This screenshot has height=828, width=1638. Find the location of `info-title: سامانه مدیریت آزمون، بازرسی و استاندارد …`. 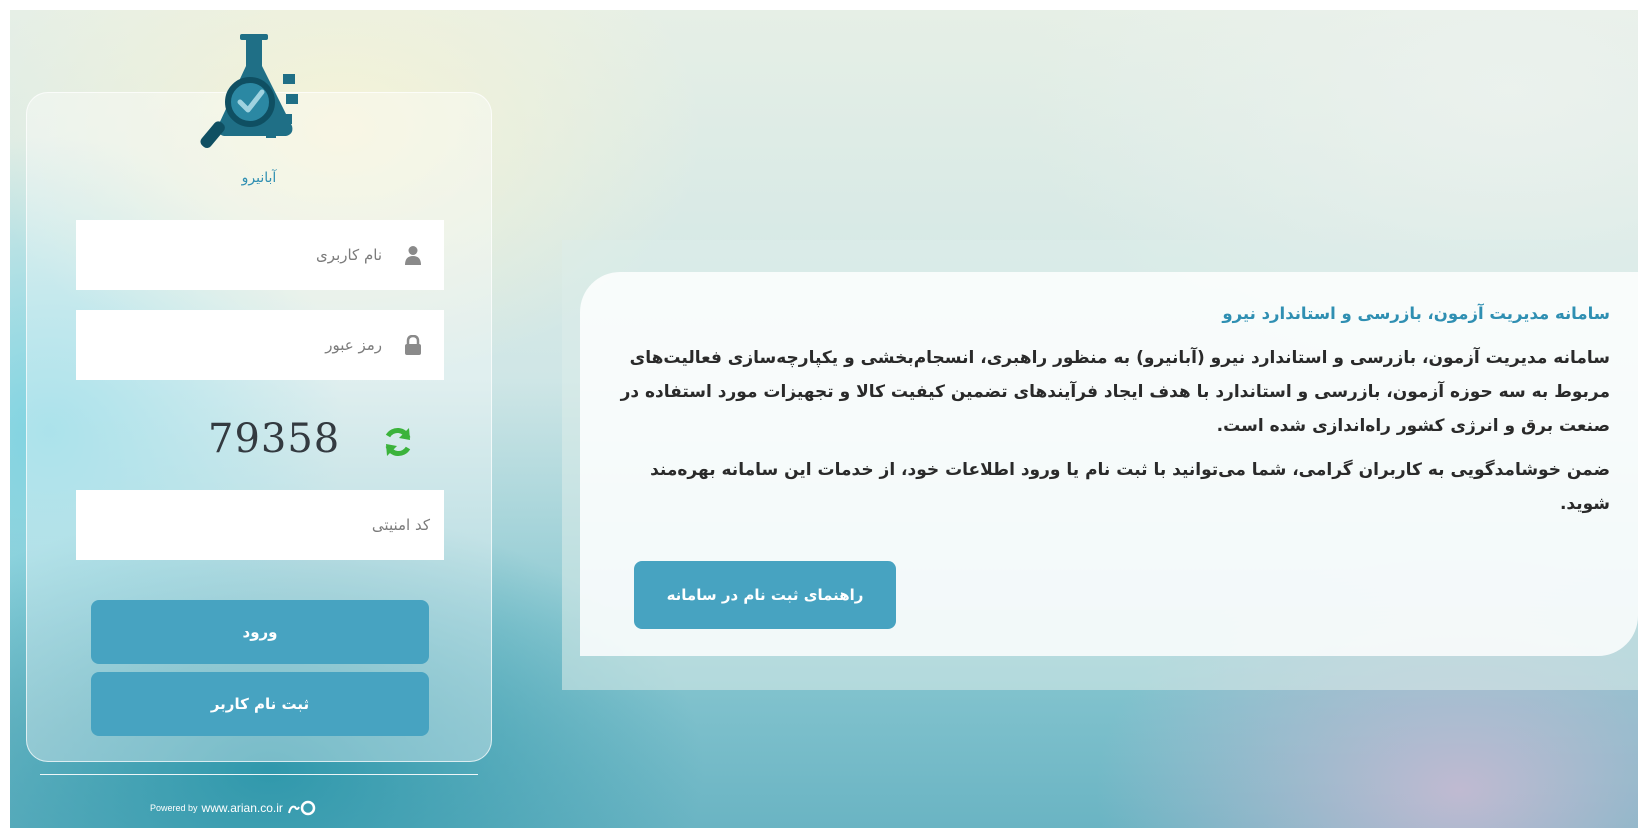

info-title: سامانه مدیریت آزمون، بازرسی و استاندارد … is located at coordinates (1416, 313).